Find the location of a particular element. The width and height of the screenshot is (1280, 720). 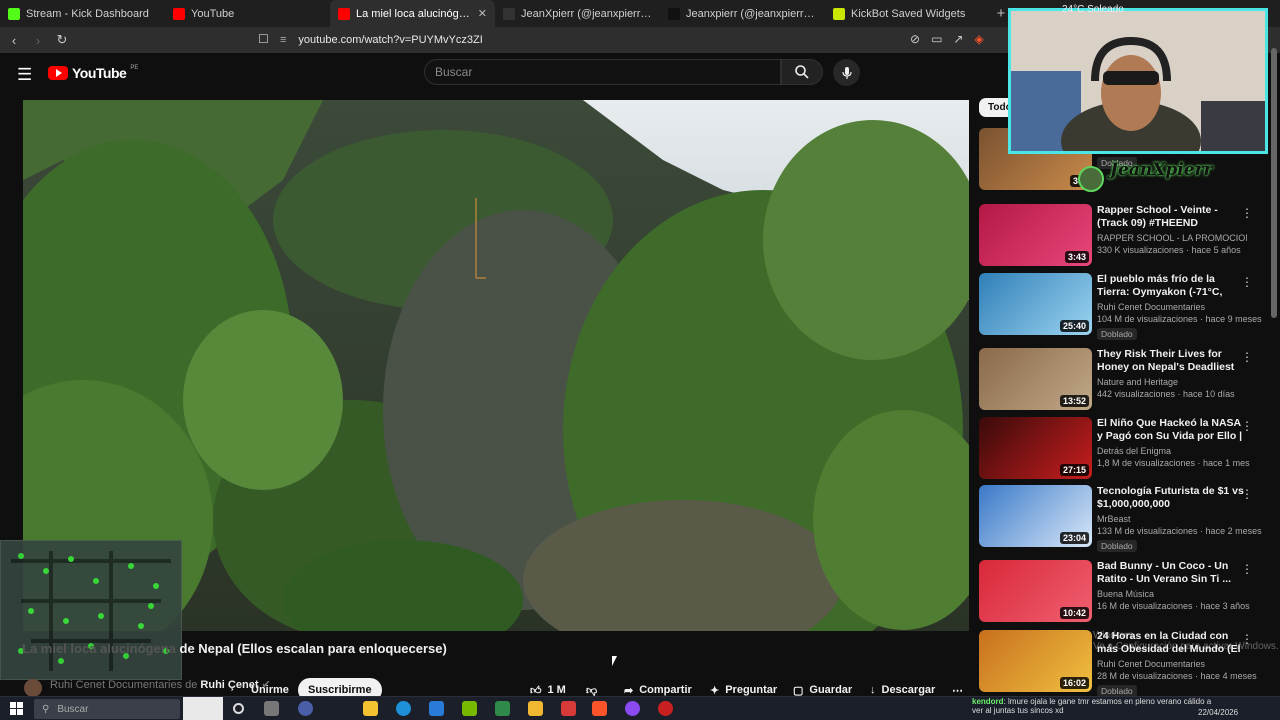

kick-avatar-icon is located at coordinates (1091, 179).